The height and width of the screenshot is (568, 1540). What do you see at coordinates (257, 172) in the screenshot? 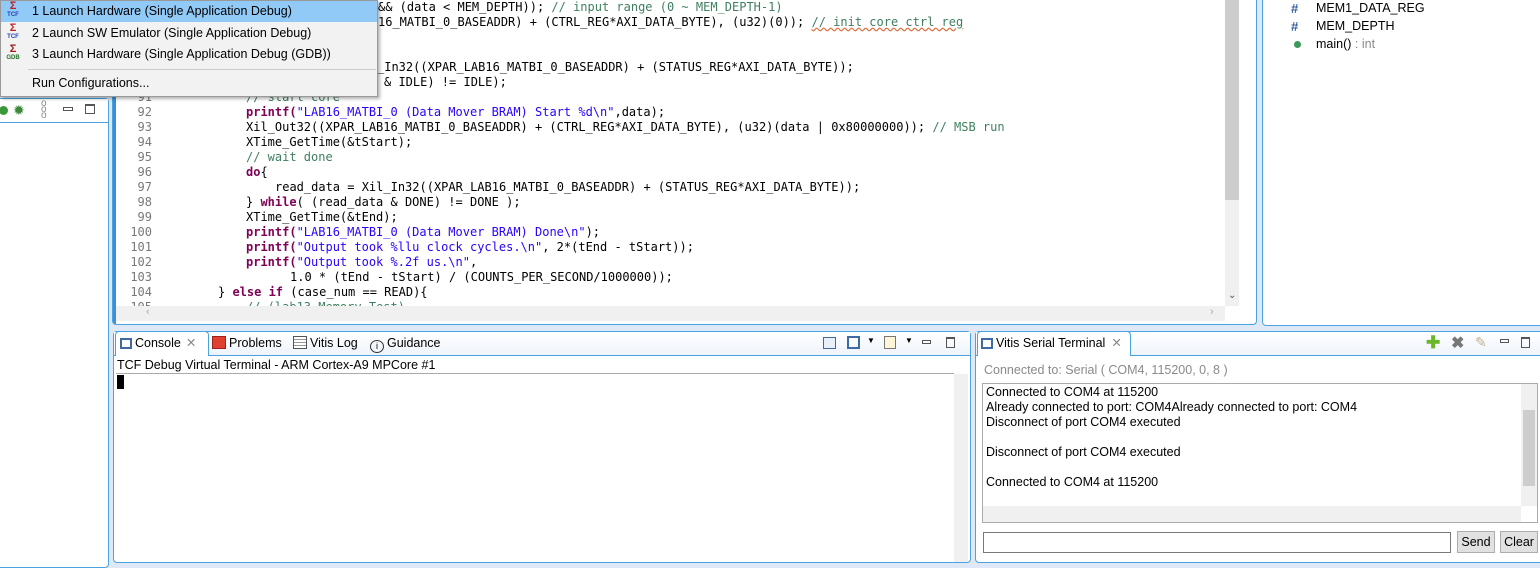
I see `code-line-96: do{` at bounding box center [257, 172].